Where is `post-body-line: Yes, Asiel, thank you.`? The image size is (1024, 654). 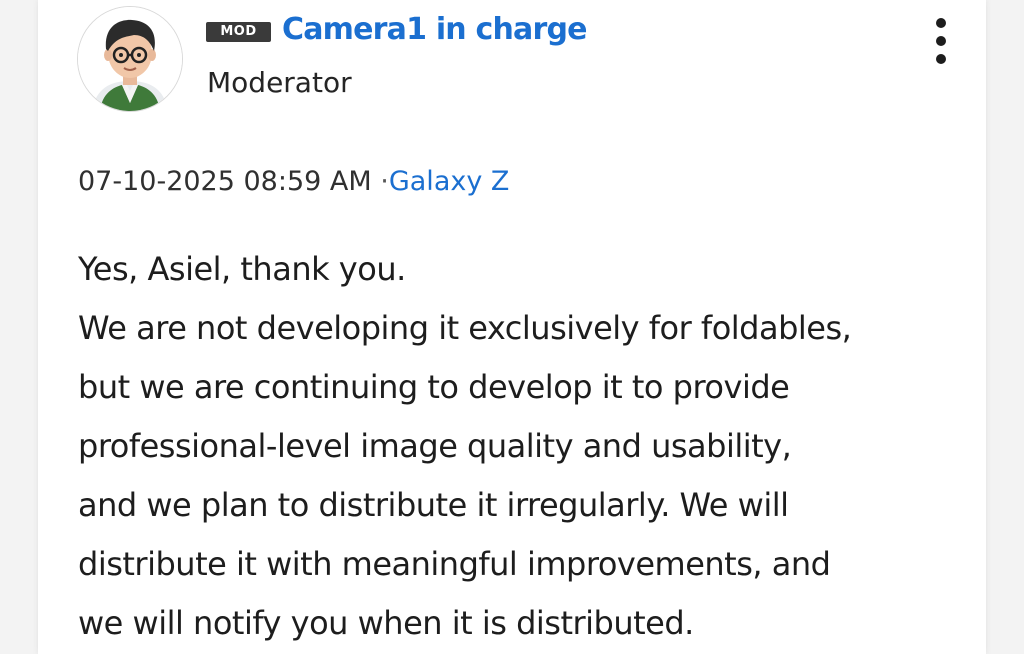 post-body-line: Yes, Asiel, thank you. is located at coordinates (242, 269).